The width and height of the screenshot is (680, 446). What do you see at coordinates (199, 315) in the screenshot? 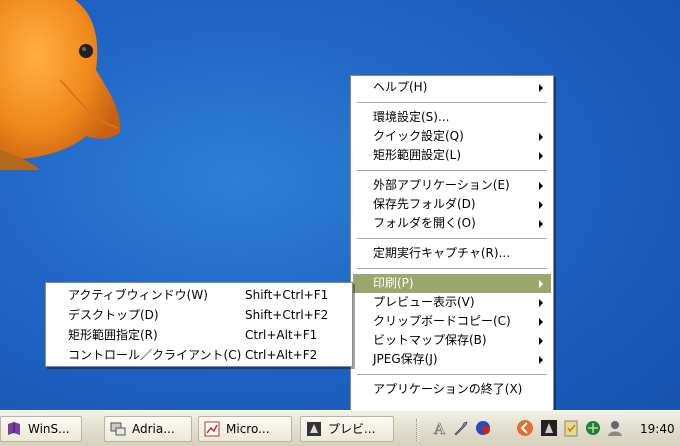
I see `print-submenu-item: デスクトップ(D) Shift+Ctrl+F2` at bounding box center [199, 315].